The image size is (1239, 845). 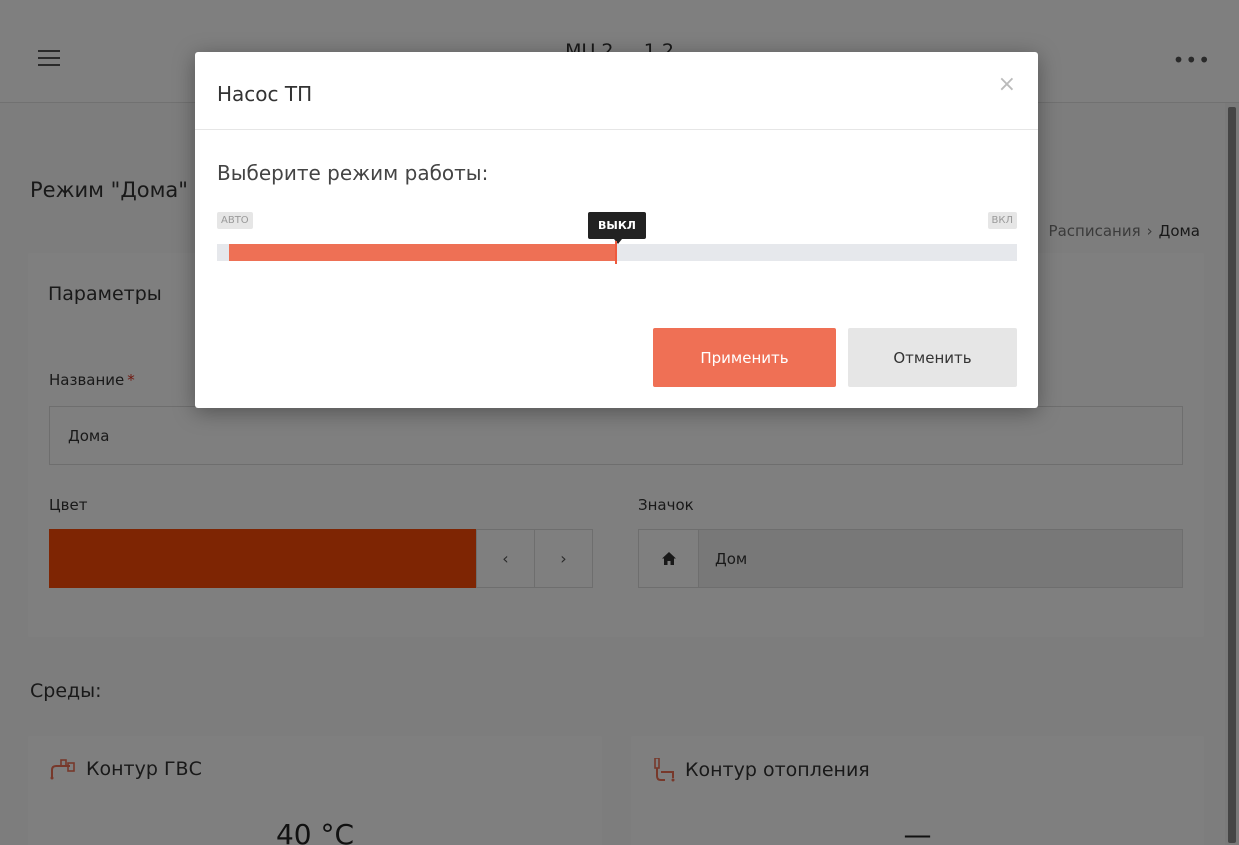 What do you see at coordinates (235, 220) in the screenshot?
I see `slider-min-label: АВТО` at bounding box center [235, 220].